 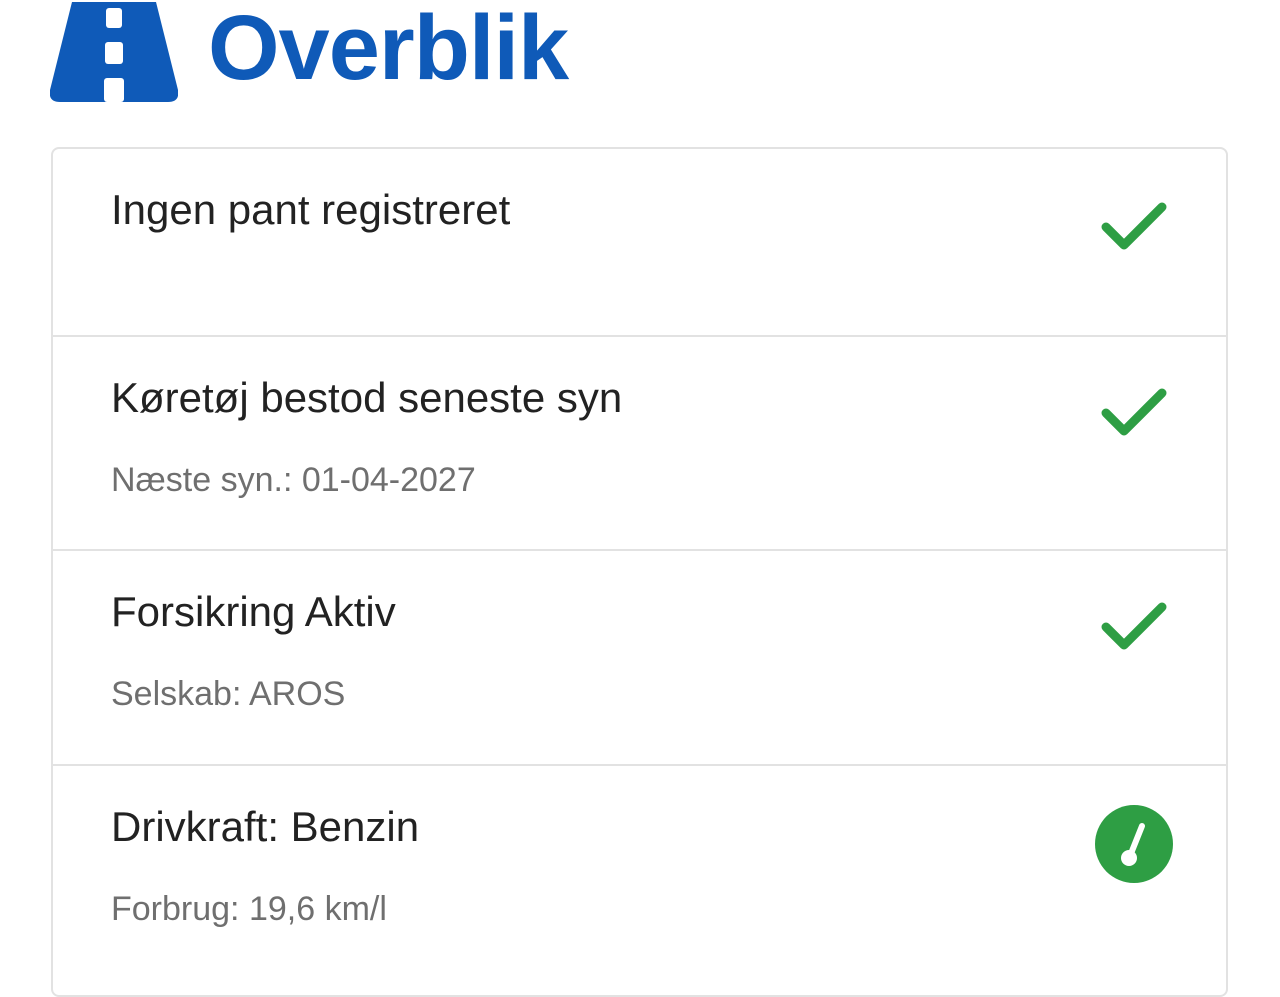 What do you see at coordinates (265, 826) in the screenshot?
I see `item-title: Drivkraft: Benzin` at bounding box center [265, 826].